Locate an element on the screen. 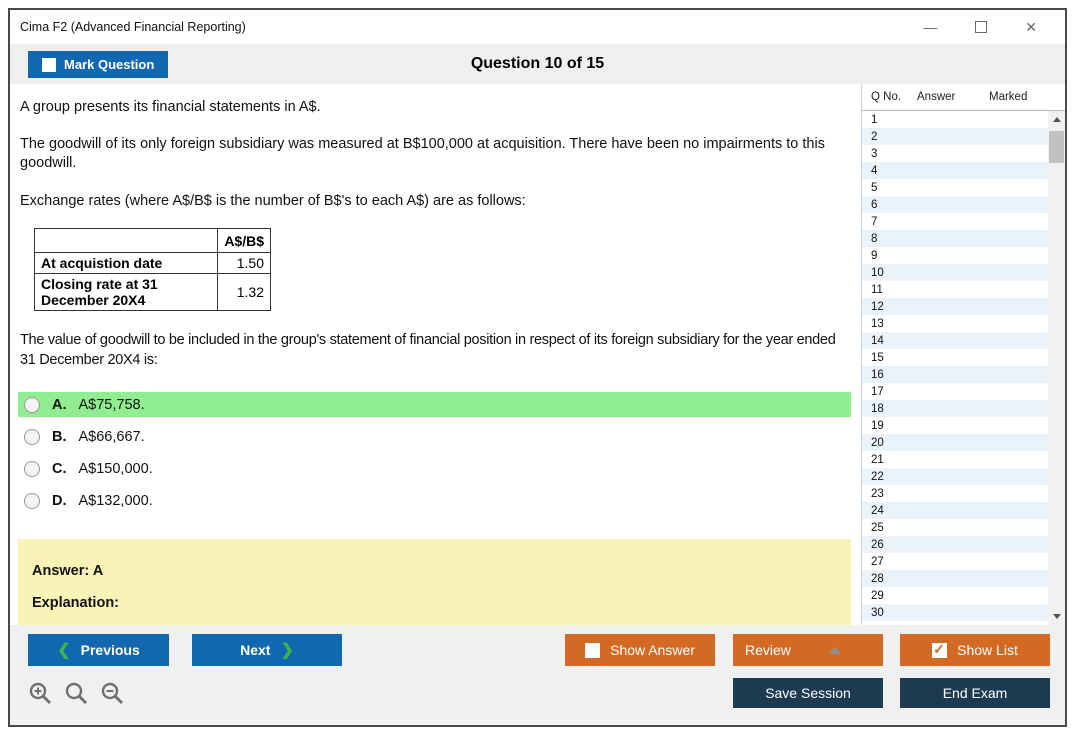 The width and height of the screenshot is (1075, 735). question-list-row: 24 is located at coordinates (955, 510).